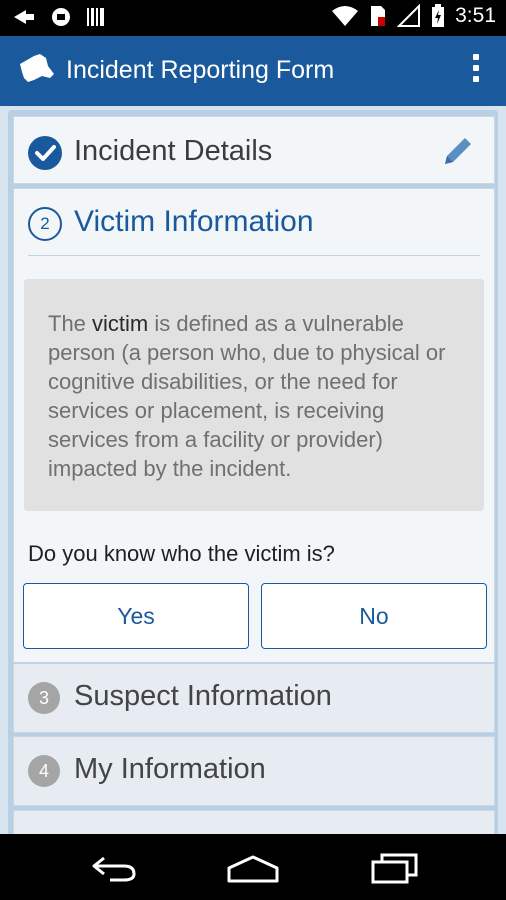 The image size is (506, 900). What do you see at coordinates (345, 16) in the screenshot?
I see `wifi-icon` at bounding box center [345, 16].